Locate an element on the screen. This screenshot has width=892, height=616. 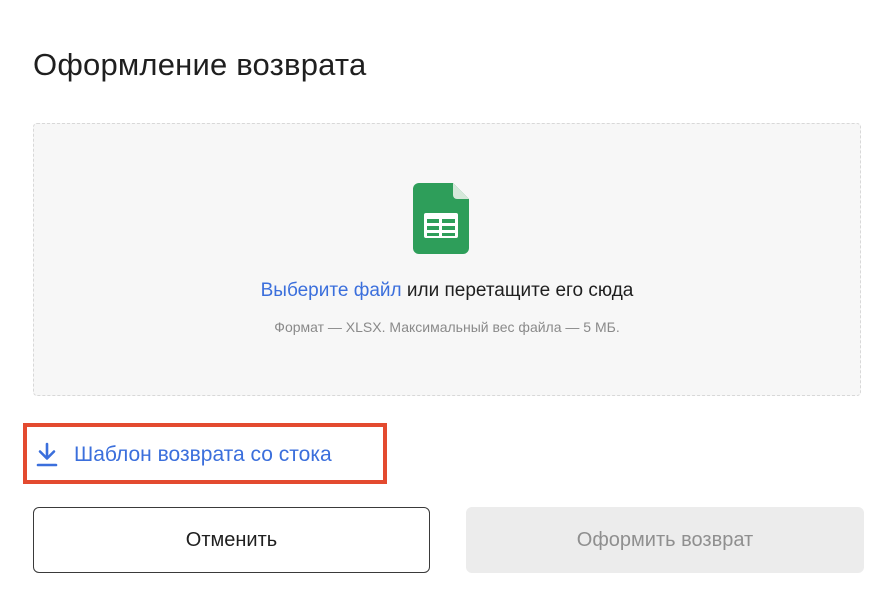
select-file-link: Выберите файл is located at coordinates (331, 290).